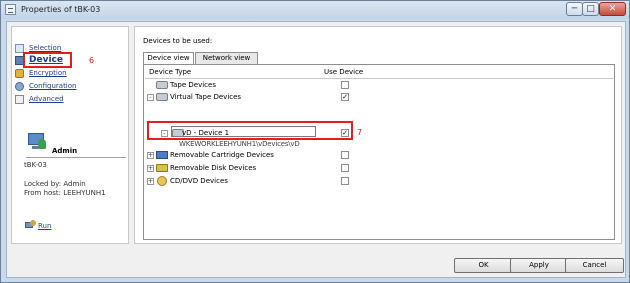  Describe the element at coordinates (53, 86) in the screenshot. I see `sidebar-item-label: Configuration` at that location.